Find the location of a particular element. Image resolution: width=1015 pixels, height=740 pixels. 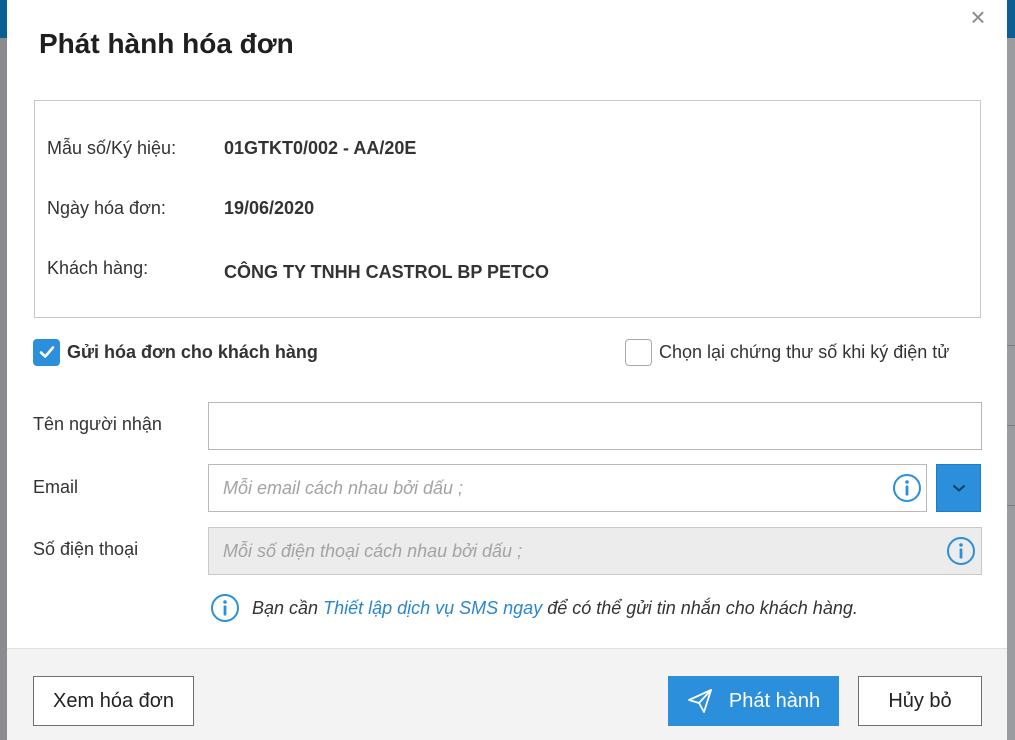

reselect-certificate-option: Chọn lại chứng thư số khi ký điện tử is located at coordinates (787, 352).